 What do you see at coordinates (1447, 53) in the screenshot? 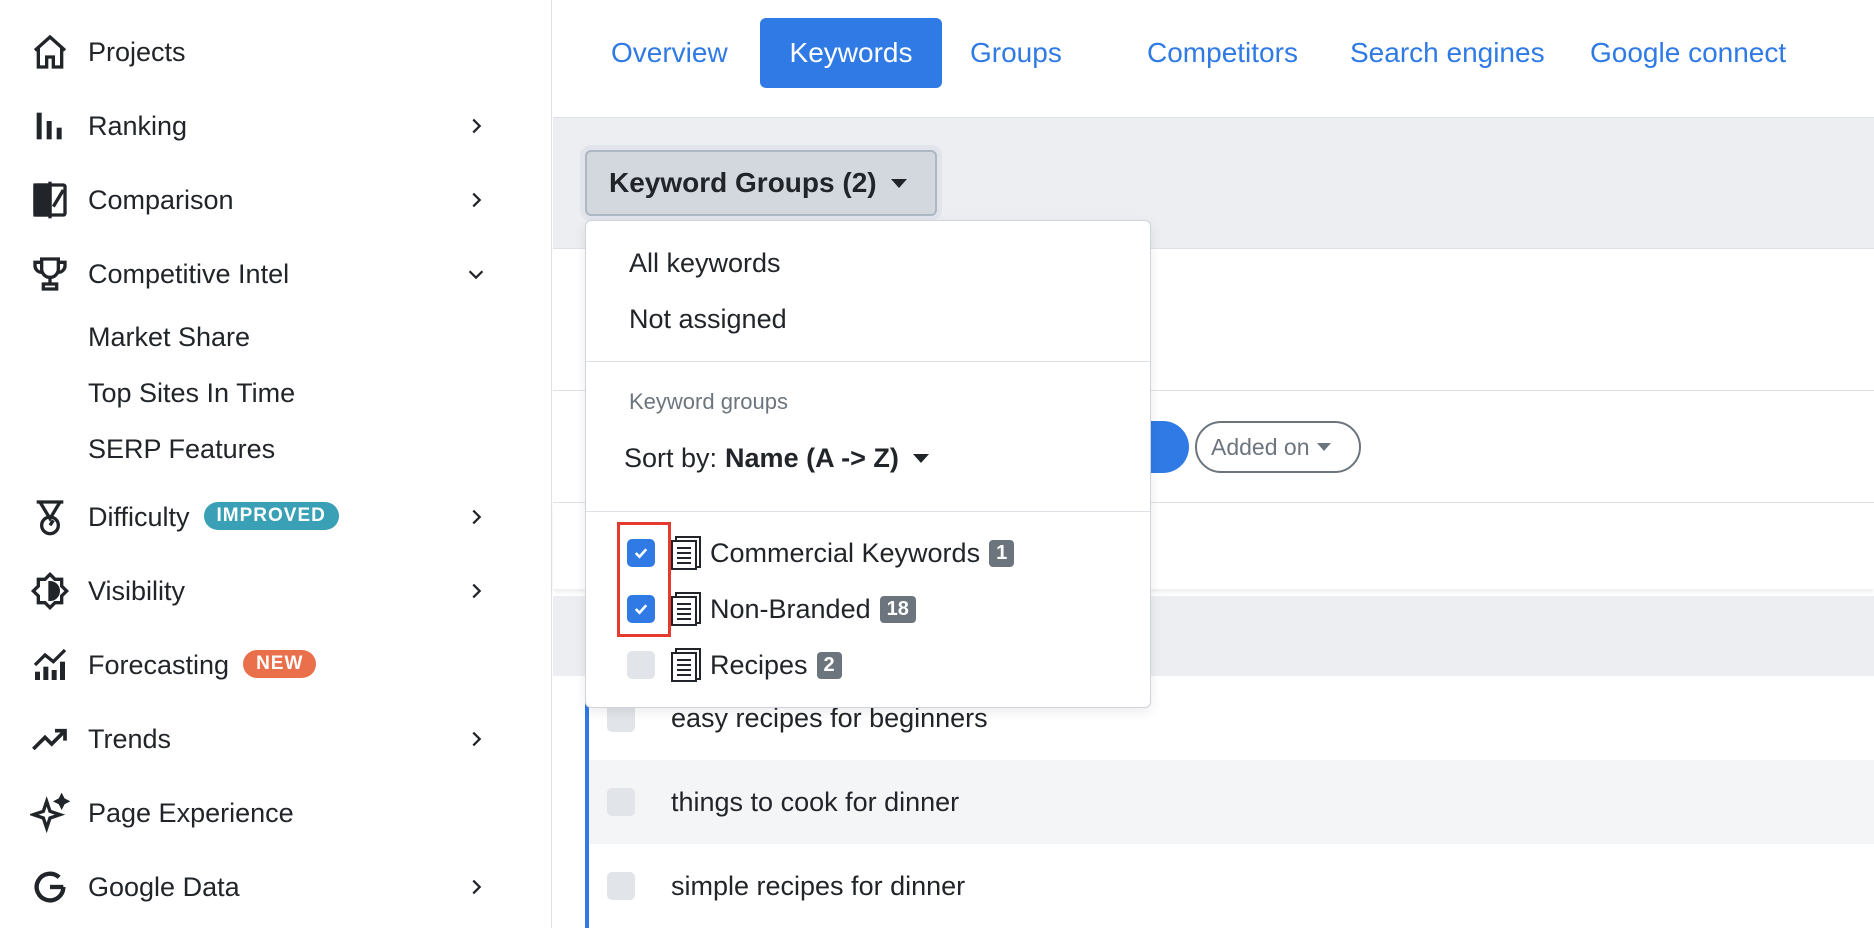
I see `tab-search-engines: Search engines` at bounding box center [1447, 53].